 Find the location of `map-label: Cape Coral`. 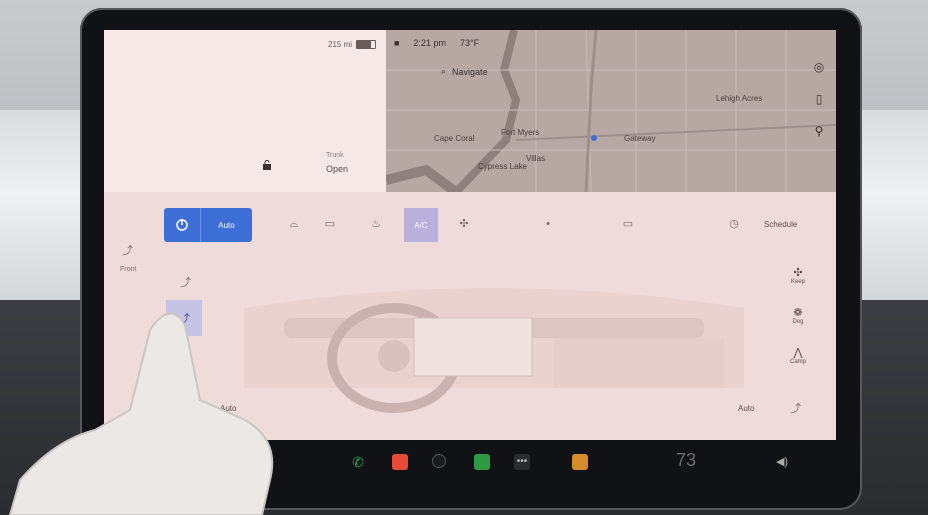

map-label: Cape Coral is located at coordinates (454, 138).